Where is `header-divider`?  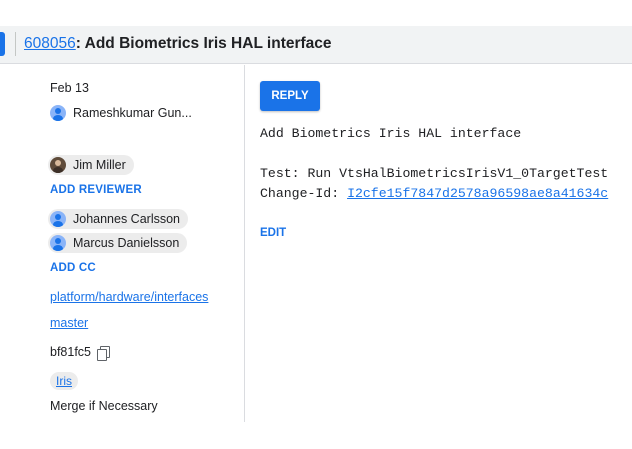
header-divider is located at coordinates (15, 44).